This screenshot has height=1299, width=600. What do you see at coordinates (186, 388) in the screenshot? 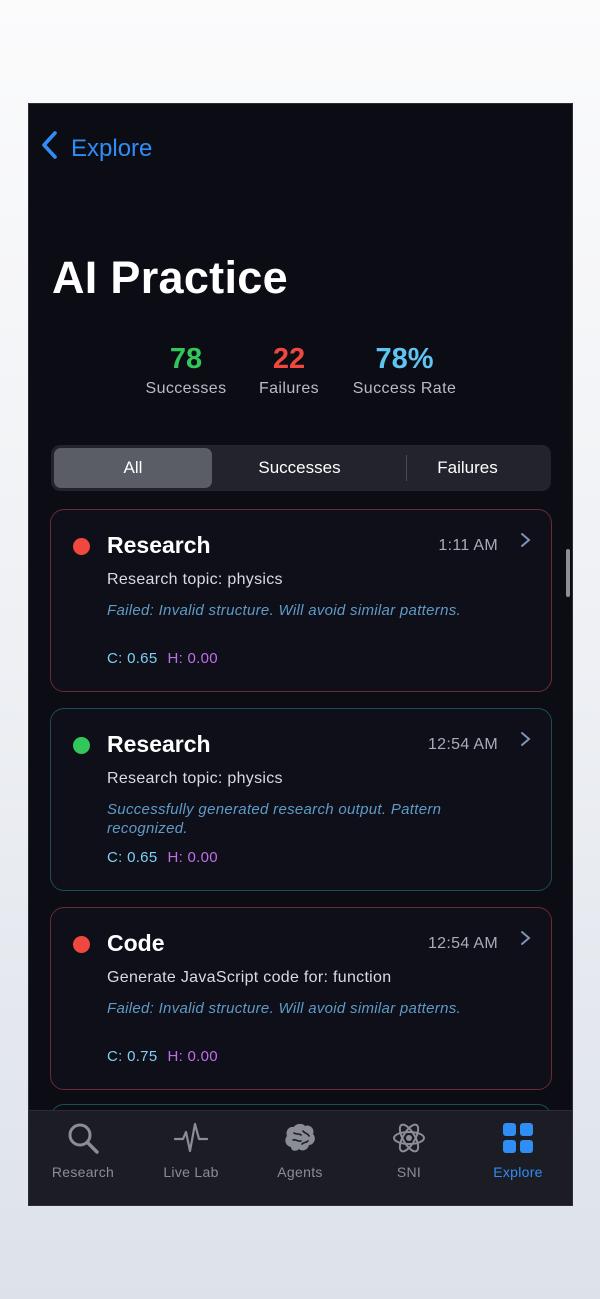
I see `successes-label: Successes` at bounding box center [186, 388].